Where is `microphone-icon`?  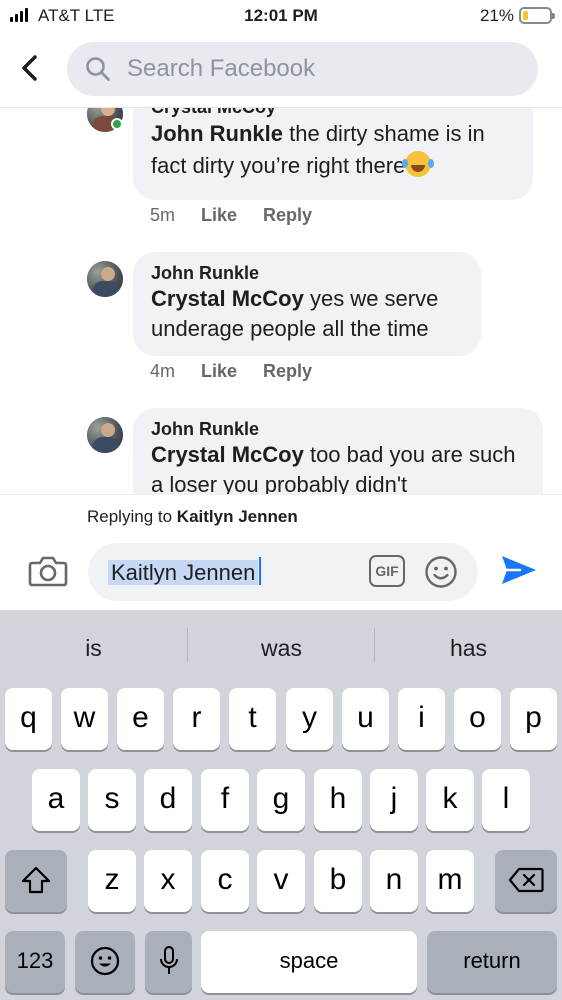
microphone-icon is located at coordinates (168, 960).